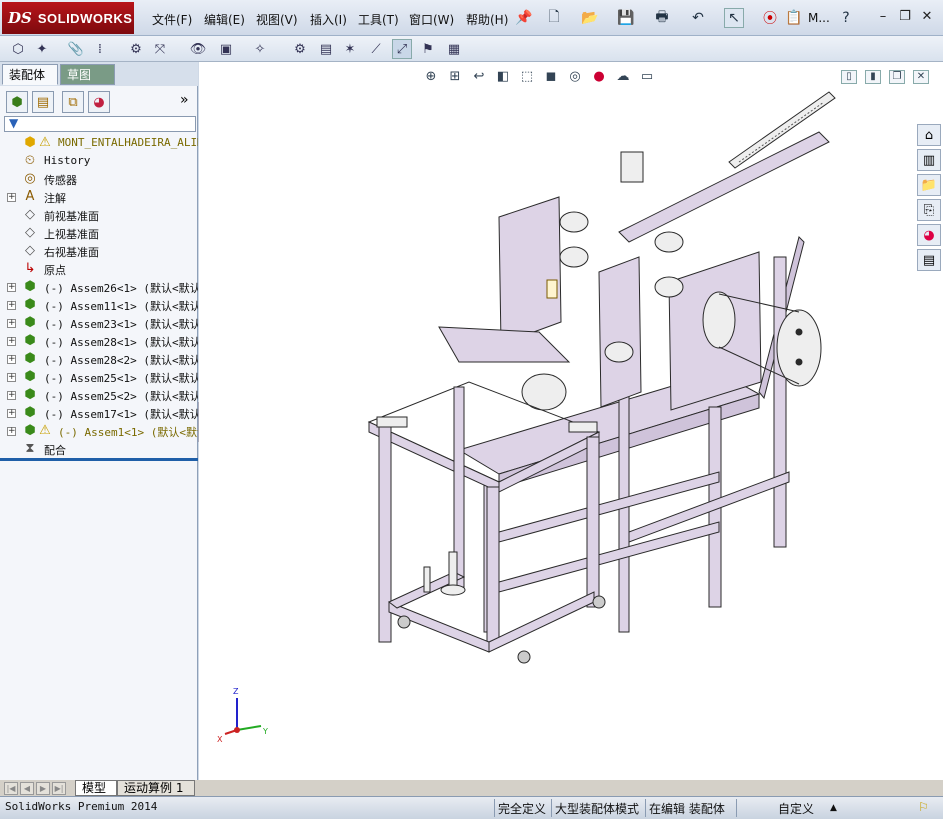 The image size is (943, 819). Describe the element at coordinates (30, 196) in the screenshot. I see `annotation-icon: A` at that location.